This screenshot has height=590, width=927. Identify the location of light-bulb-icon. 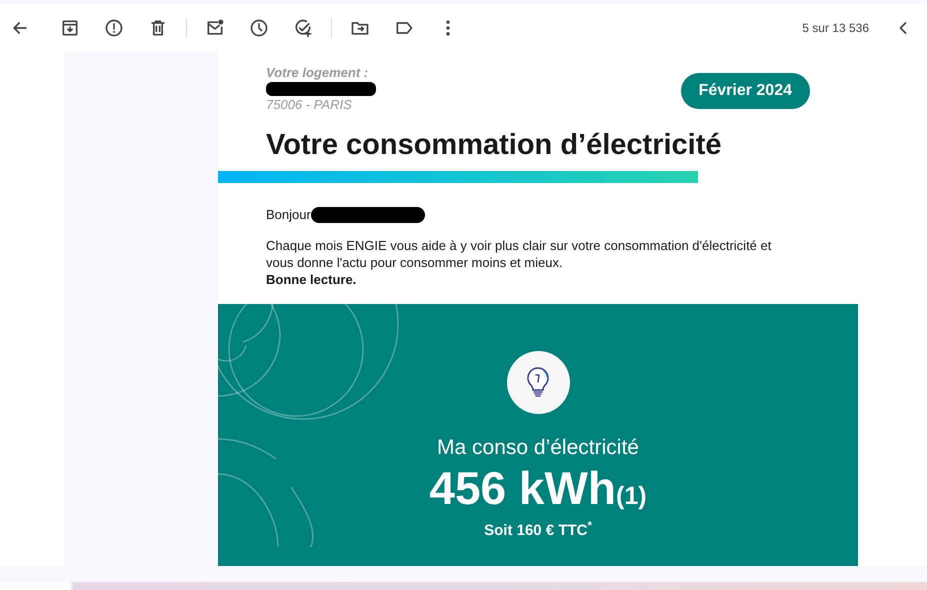
(538, 382).